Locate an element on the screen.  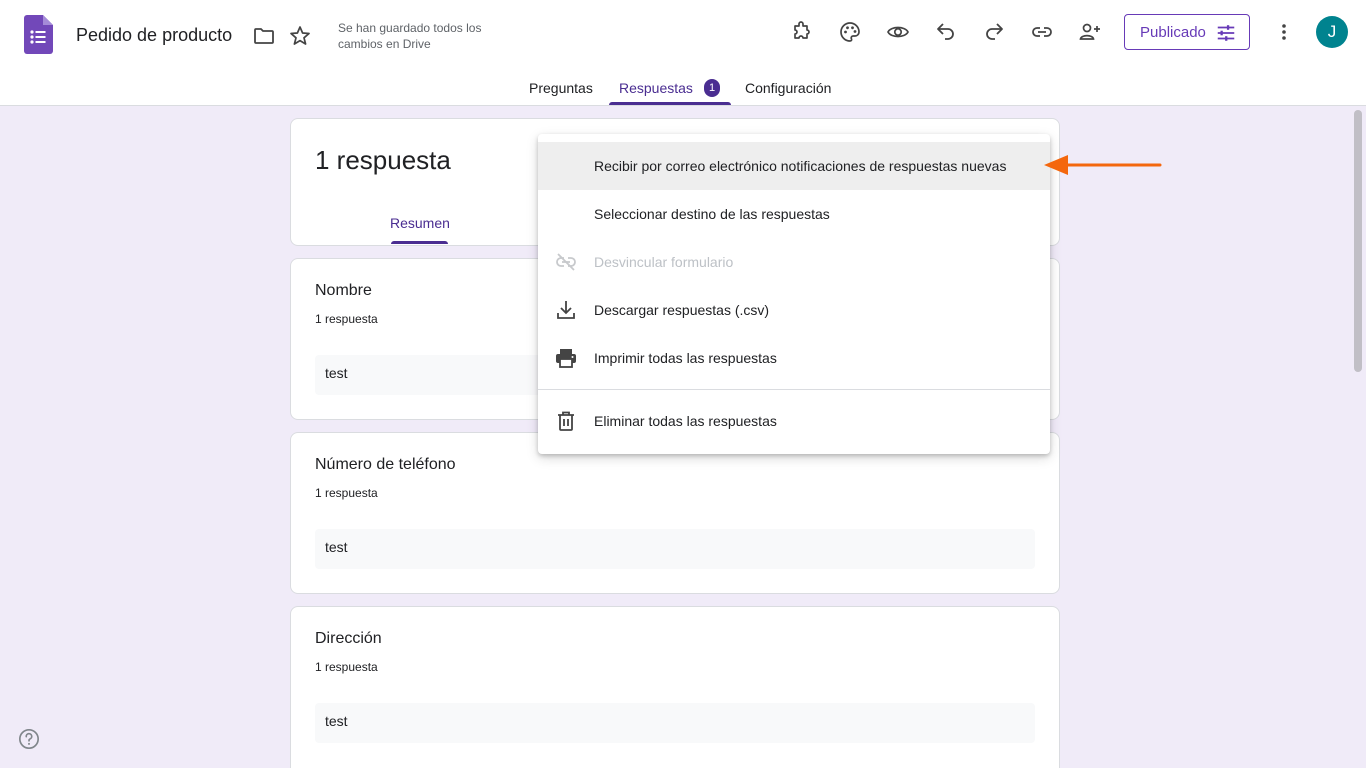
menu-item-unlink-form: Desvincular formulario is located at coordinates (794, 262).